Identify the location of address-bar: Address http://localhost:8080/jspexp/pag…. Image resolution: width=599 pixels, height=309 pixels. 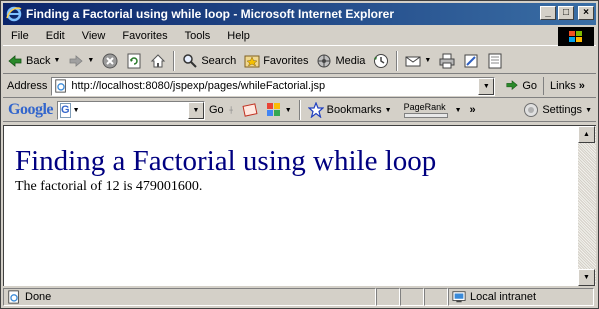
(299, 86).